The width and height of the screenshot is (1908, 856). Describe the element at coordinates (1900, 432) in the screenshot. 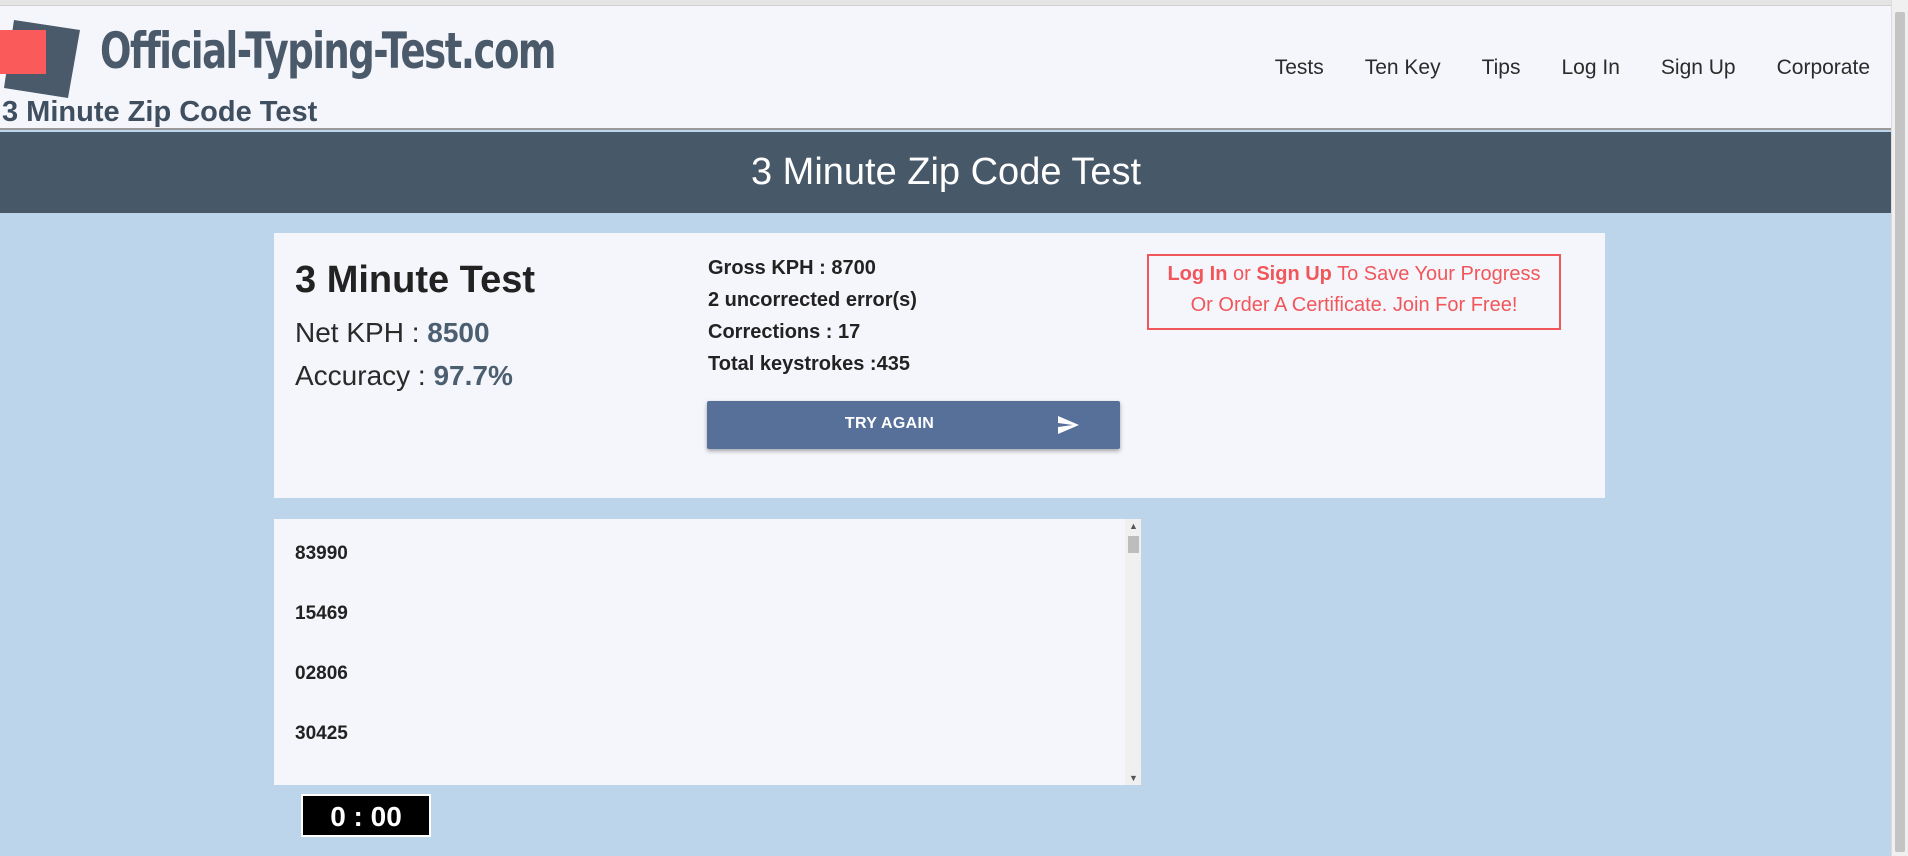

I see `page-scroll-thumb` at that location.